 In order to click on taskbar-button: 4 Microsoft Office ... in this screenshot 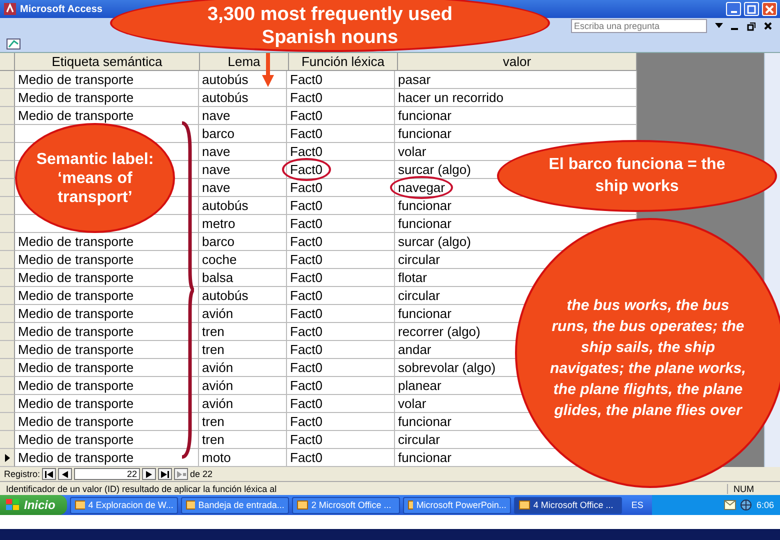, I will do `click(568, 505)`.